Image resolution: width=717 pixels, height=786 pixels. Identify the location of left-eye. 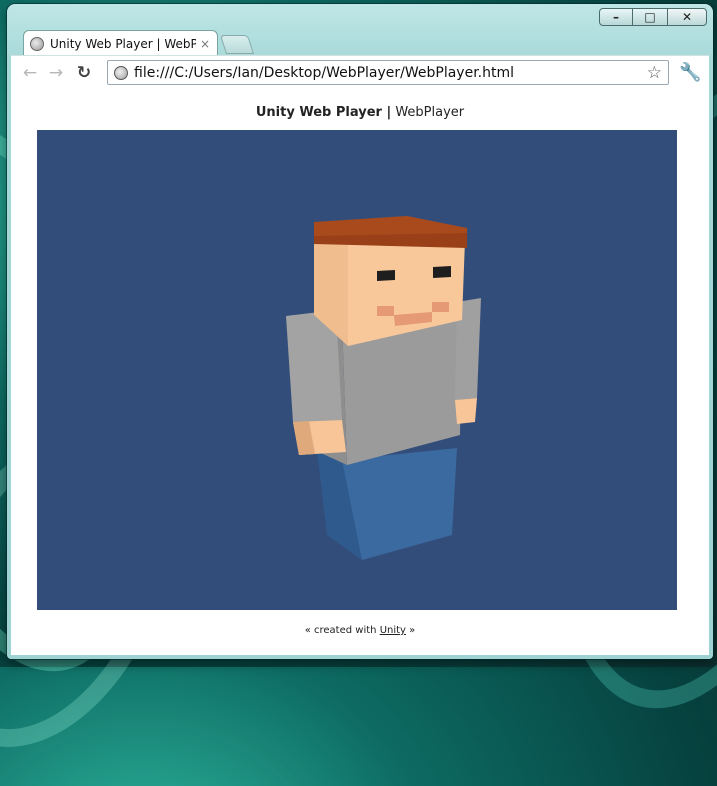
(386, 275).